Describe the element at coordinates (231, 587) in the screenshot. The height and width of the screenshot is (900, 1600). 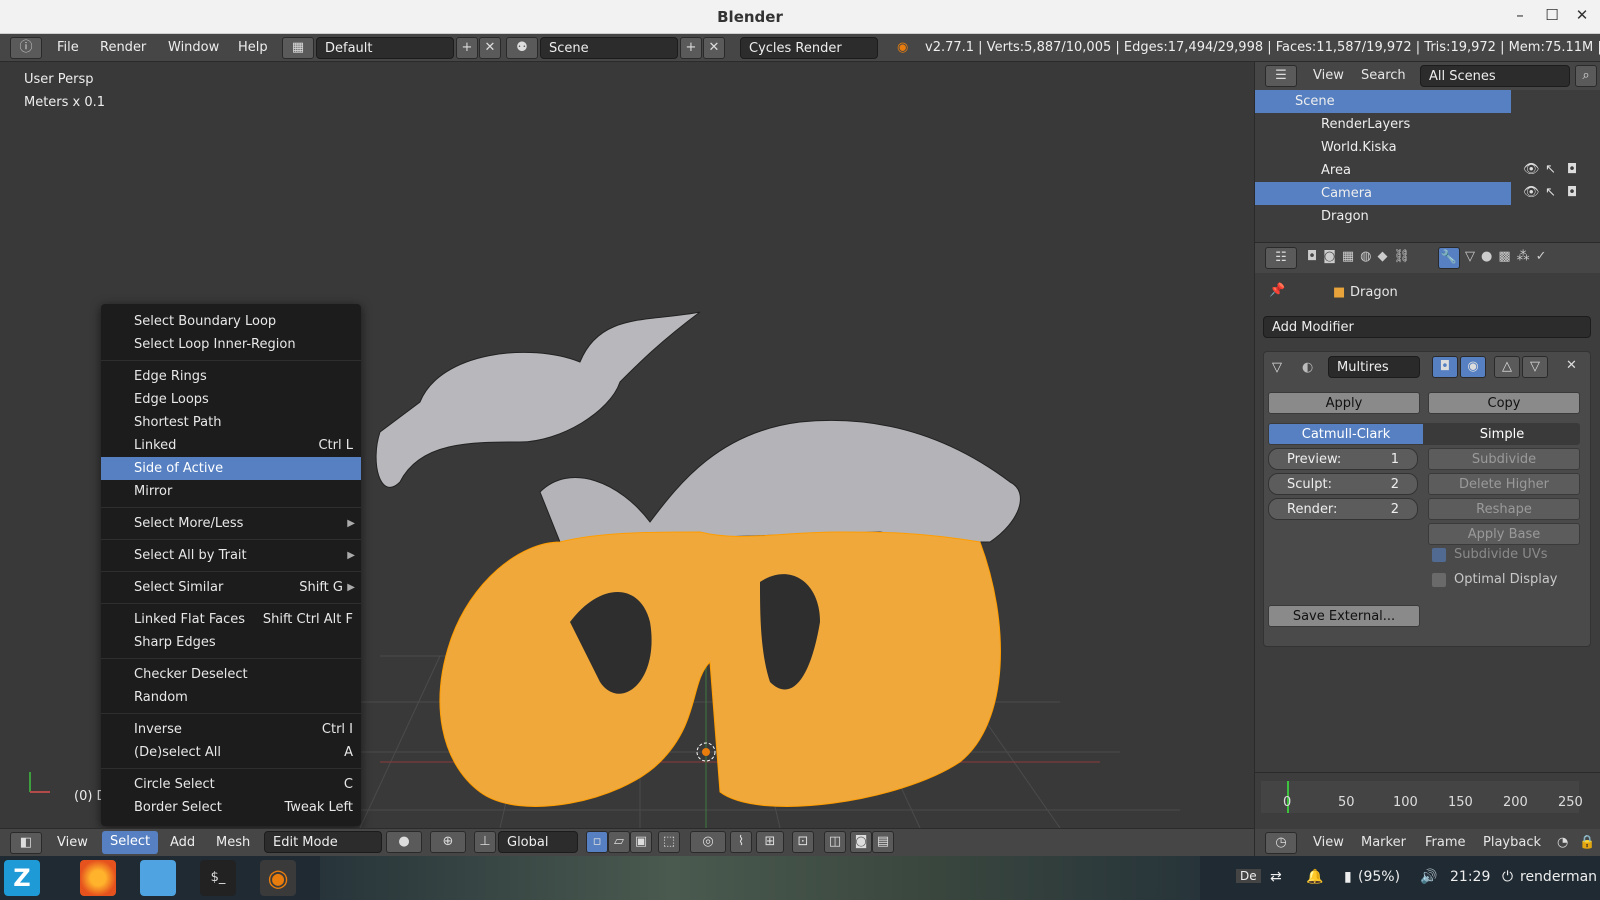
I see `select-menu-item: Select Similar Shift G ▶` at that location.